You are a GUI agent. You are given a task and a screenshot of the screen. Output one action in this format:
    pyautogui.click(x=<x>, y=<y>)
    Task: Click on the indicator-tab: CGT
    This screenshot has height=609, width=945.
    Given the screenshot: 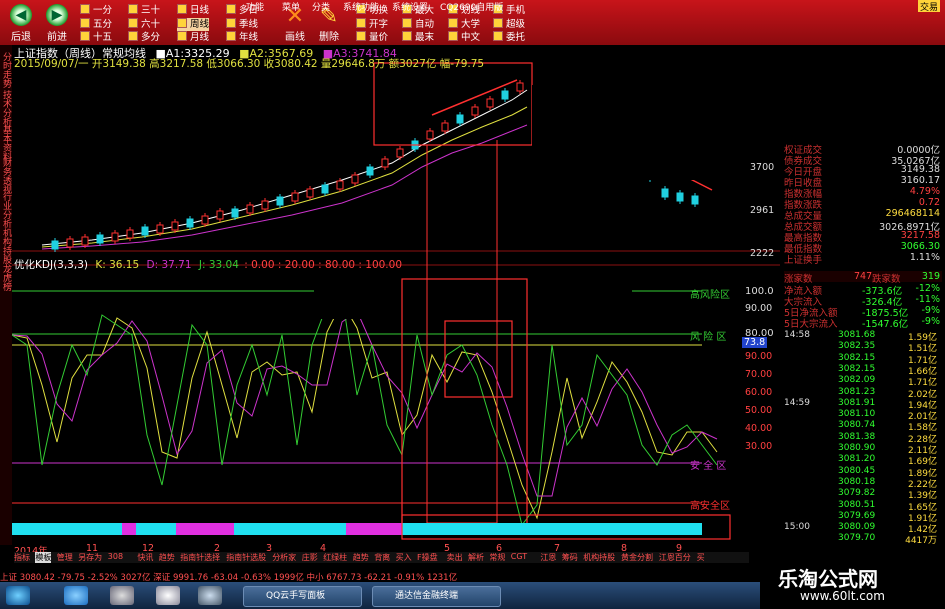 What is the action you would take?
    pyautogui.click(x=519, y=556)
    